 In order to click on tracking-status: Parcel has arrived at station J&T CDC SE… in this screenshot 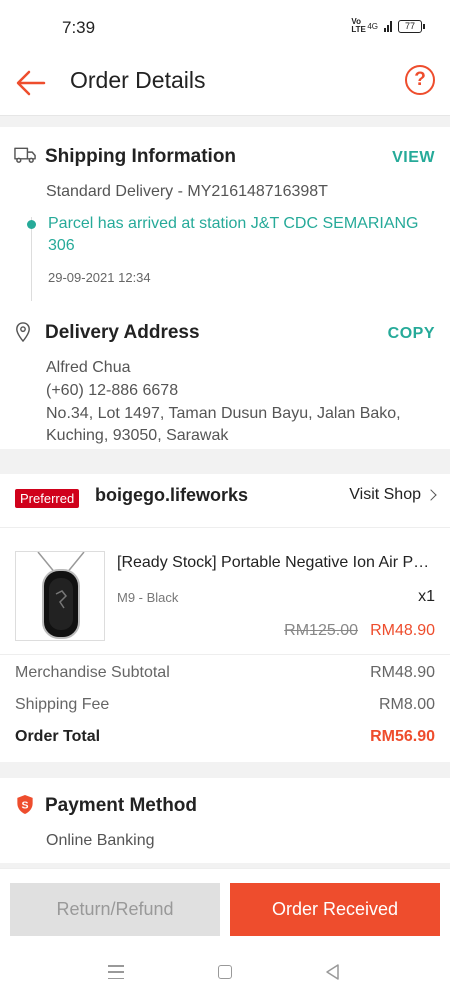, I will do `click(233, 234)`.